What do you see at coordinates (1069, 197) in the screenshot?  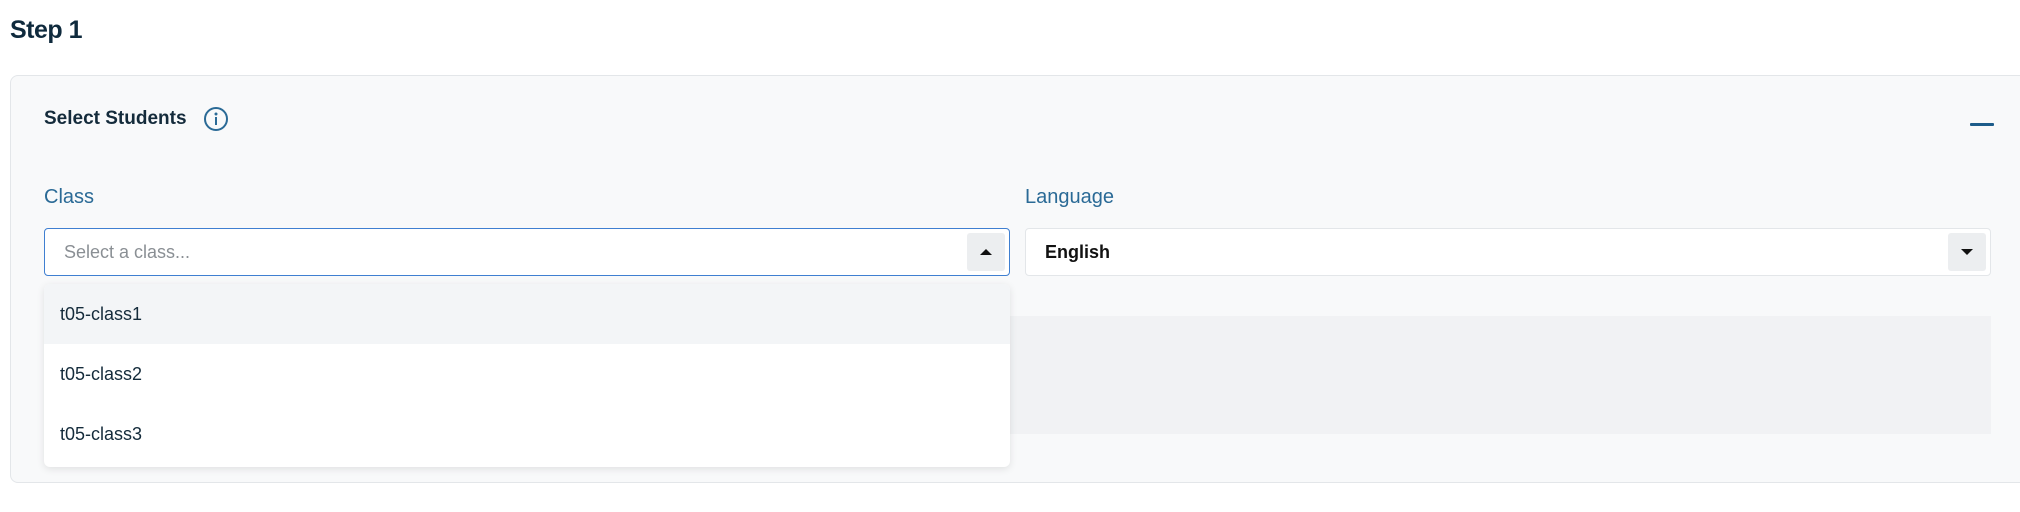 I see `language-label: Language` at bounding box center [1069, 197].